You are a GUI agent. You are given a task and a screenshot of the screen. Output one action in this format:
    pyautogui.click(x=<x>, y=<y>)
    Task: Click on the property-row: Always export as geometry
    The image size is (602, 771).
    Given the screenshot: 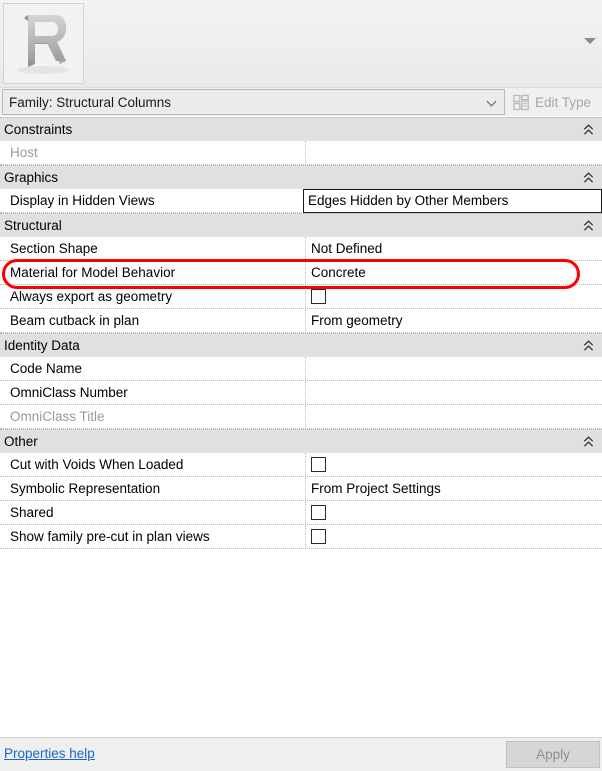 What is the action you would take?
    pyautogui.click(x=301, y=297)
    